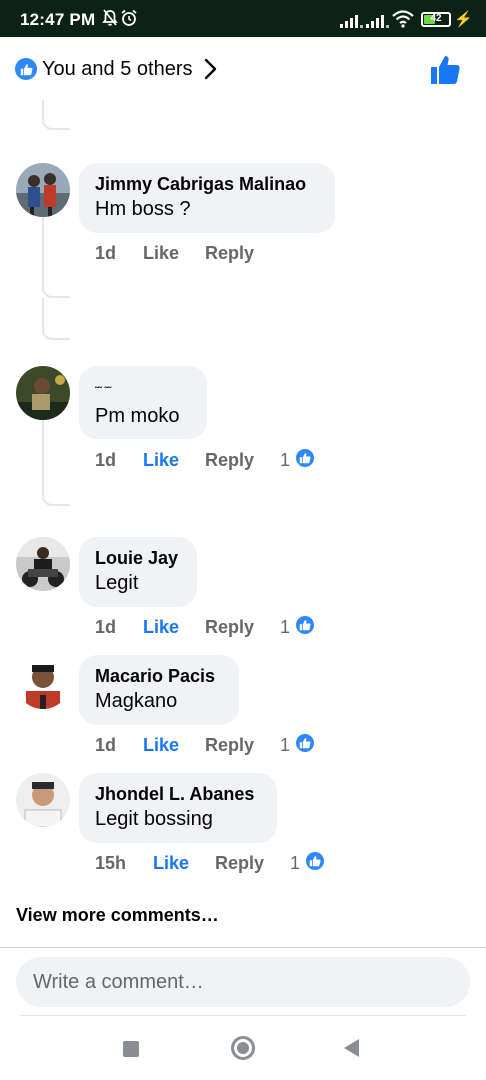 The image size is (486, 1080). I want to click on comment-author: ˜˜ ˜˜, so click(143, 389).